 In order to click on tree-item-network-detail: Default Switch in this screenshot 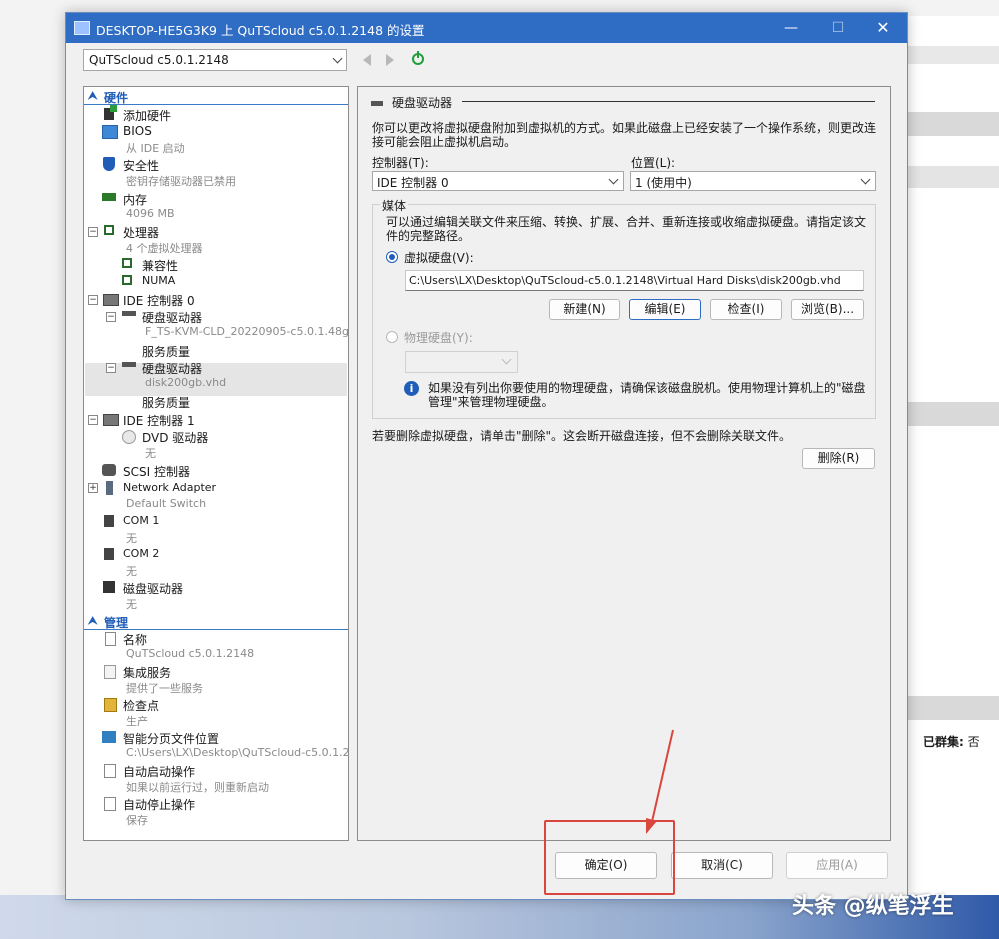, I will do `click(166, 503)`.